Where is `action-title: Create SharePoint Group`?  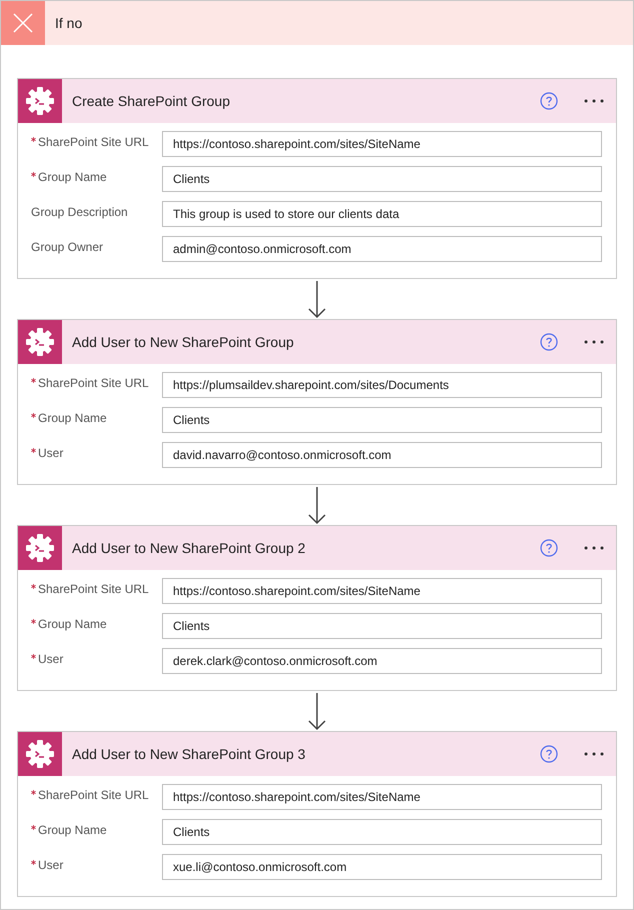
action-title: Create SharePoint Group is located at coordinates (151, 101).